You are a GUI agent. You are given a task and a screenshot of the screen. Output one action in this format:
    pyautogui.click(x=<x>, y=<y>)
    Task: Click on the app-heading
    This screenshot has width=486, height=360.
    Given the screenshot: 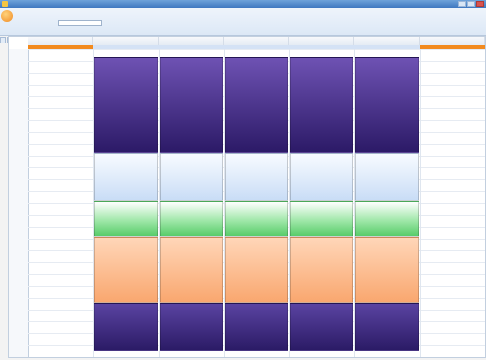 What is the action you would take?
    pyautogui.click(x=46, y=13)
    